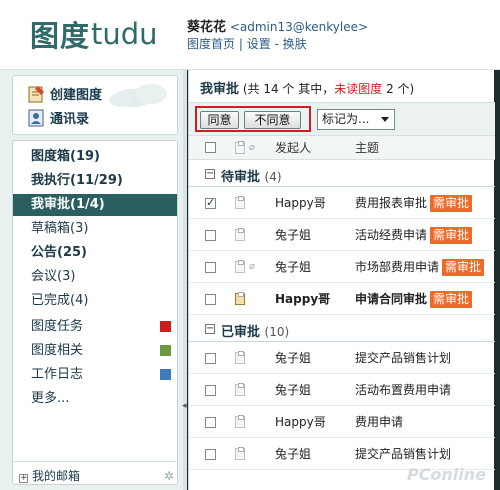 This screenshot has width=500, height=490. I want to click on select-all-checkbox, so click(210, 147).